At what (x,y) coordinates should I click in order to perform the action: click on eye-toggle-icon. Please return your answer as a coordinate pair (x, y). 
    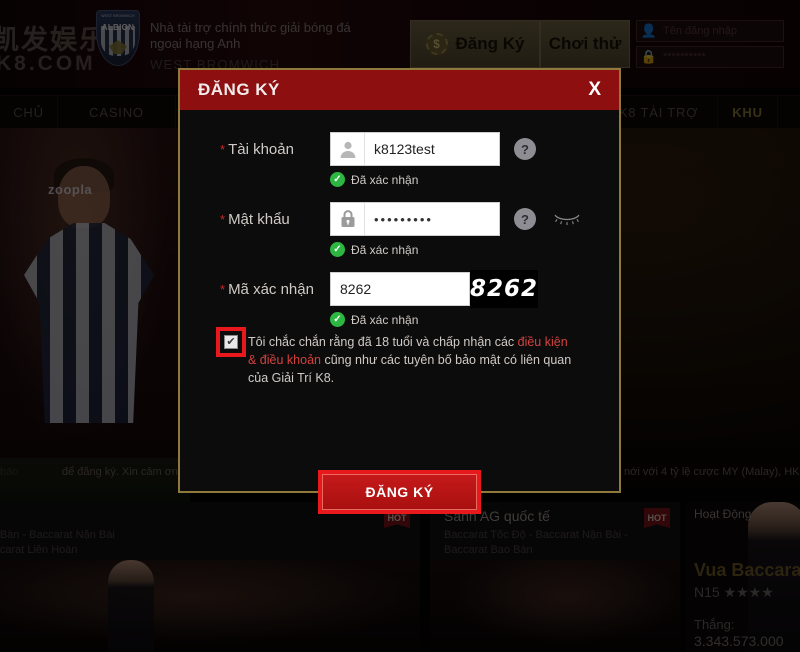
    Looking at the image, I should click on (567, 219).